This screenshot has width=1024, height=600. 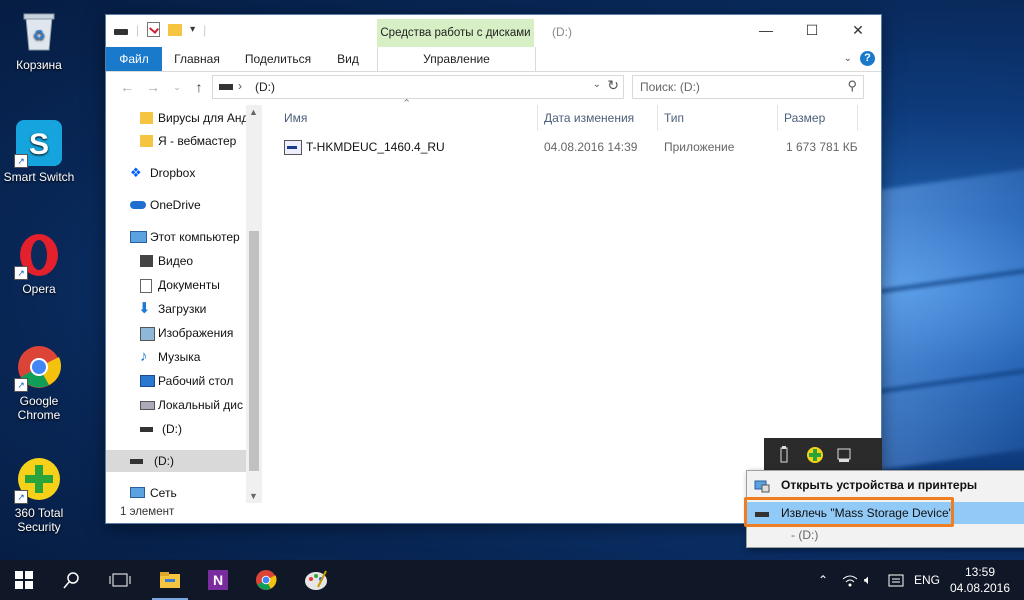 What do you see at coordinates (197, 59) in the screenshot?
I see `tab-home: Главная` at bounding box center [197, 59].